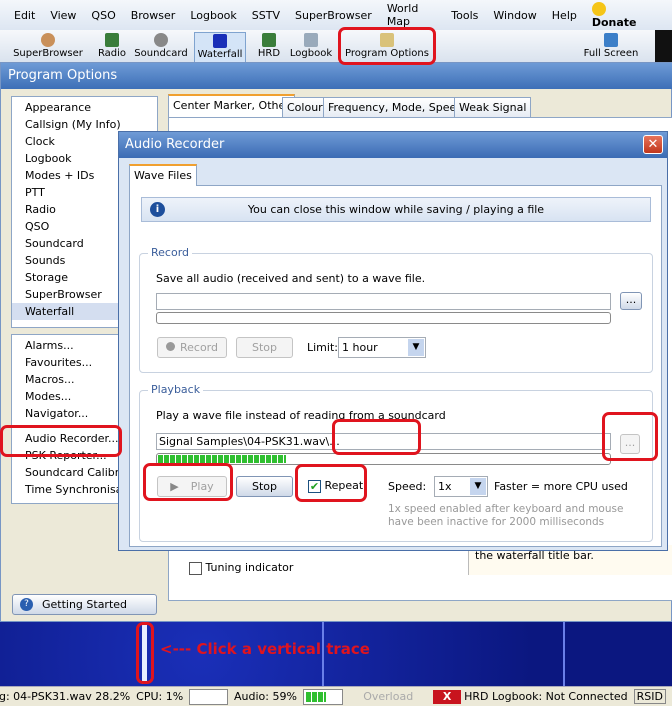 This screenshot has width=672, height=706. I want to click on logbook-icon, so click(311, 40).